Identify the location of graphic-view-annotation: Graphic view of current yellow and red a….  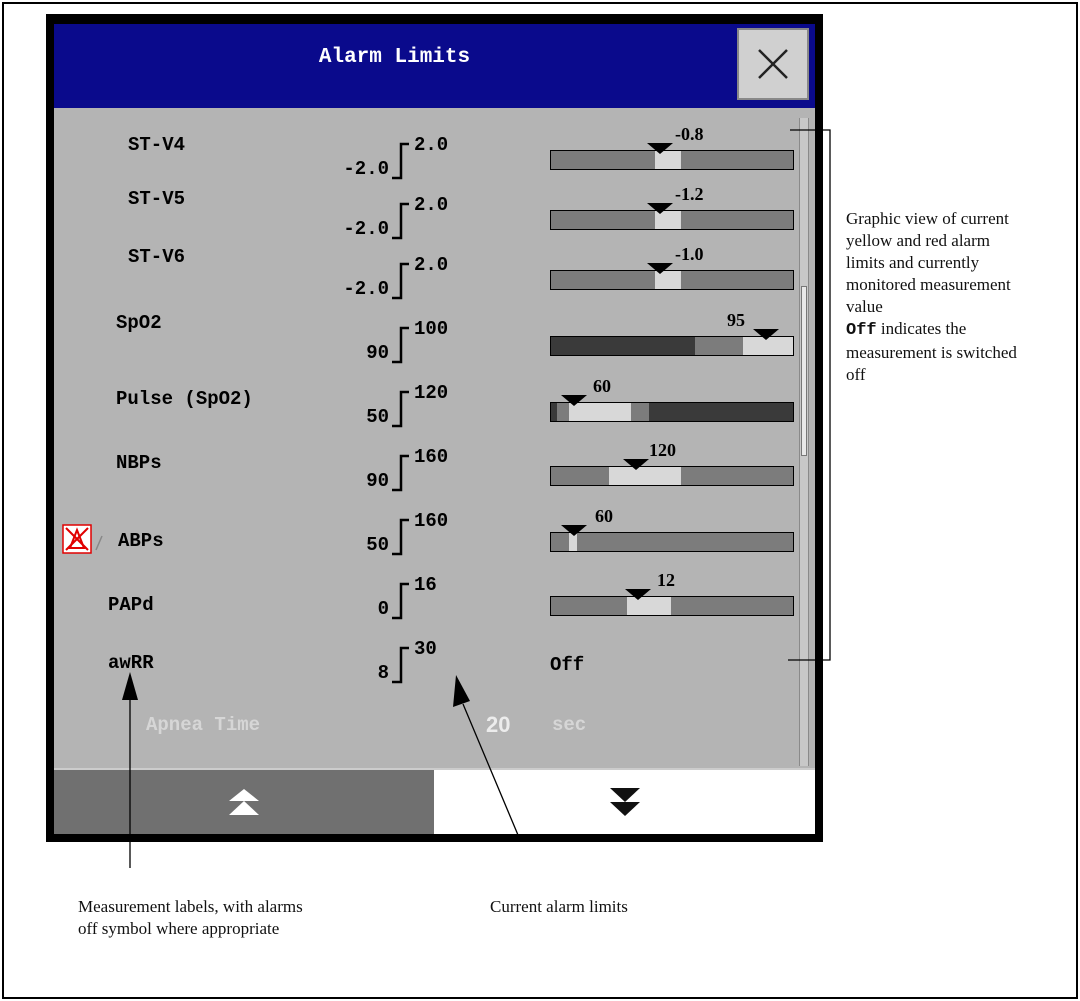
(961, 297).